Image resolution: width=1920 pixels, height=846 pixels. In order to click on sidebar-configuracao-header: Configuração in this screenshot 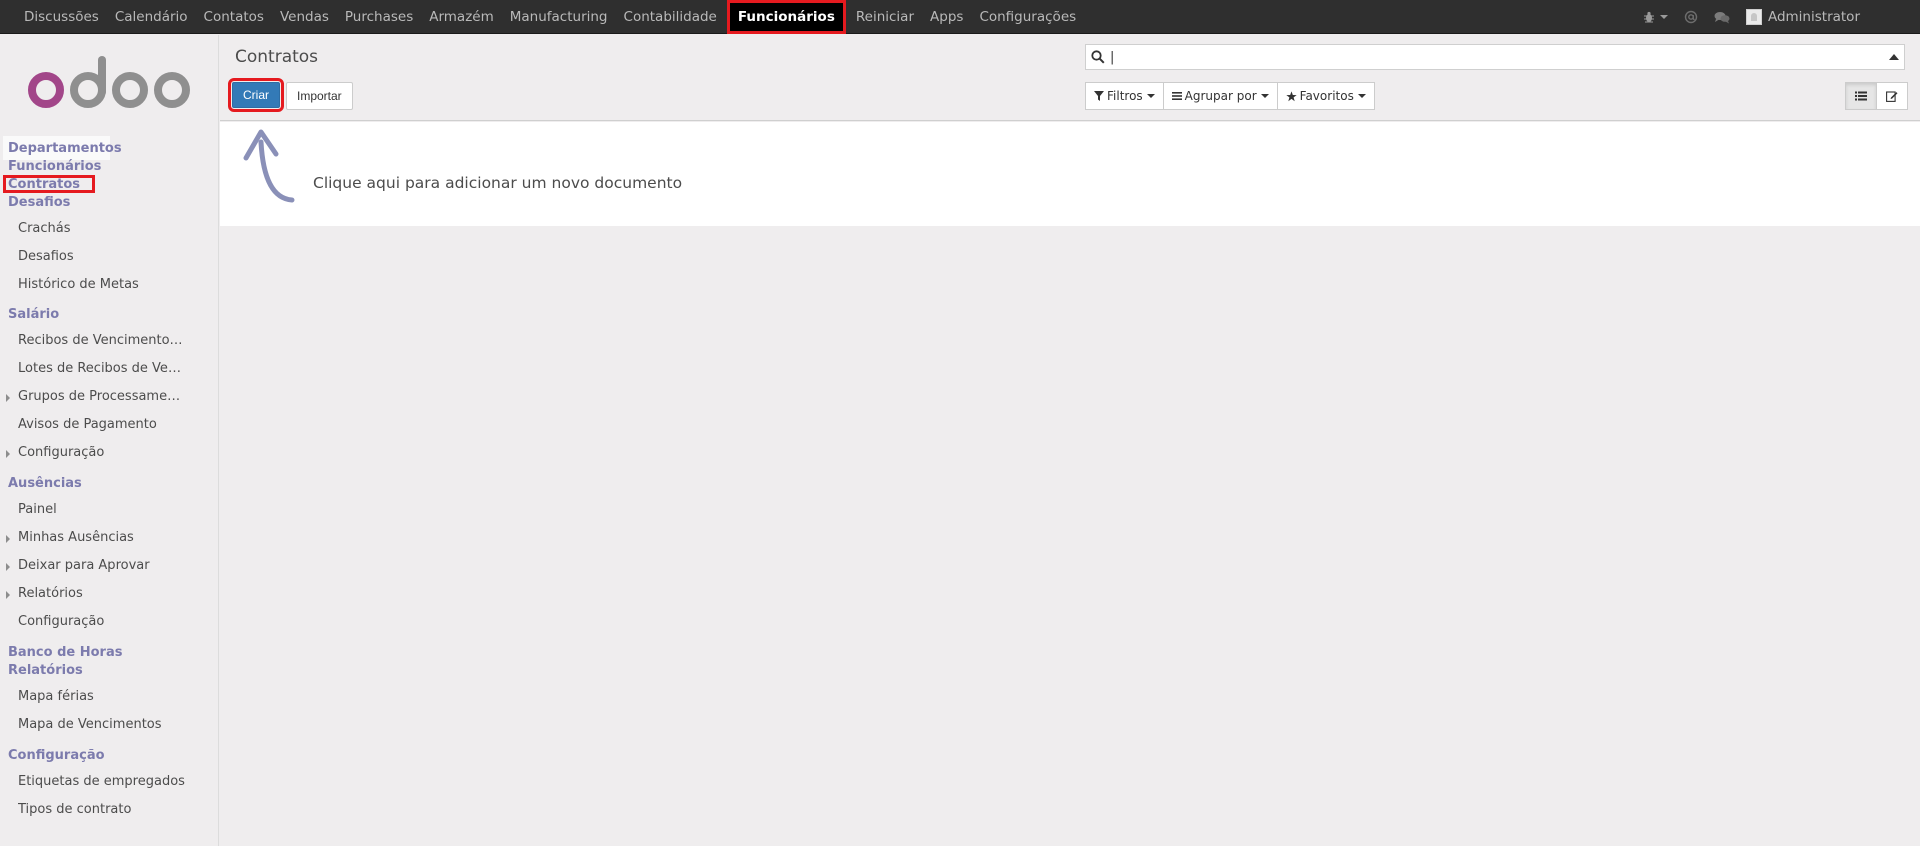, I will do `click(56, 755)`.